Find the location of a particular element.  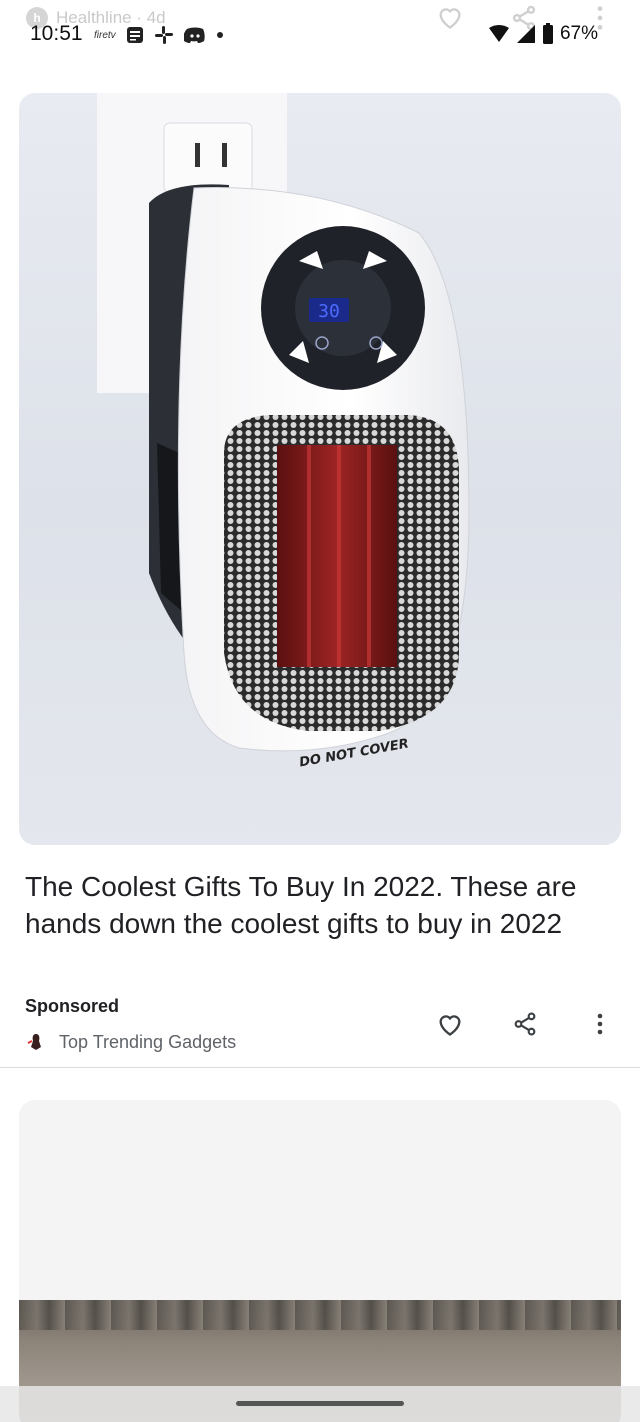

source-logo-icon is located at coordinates (34, 1042).